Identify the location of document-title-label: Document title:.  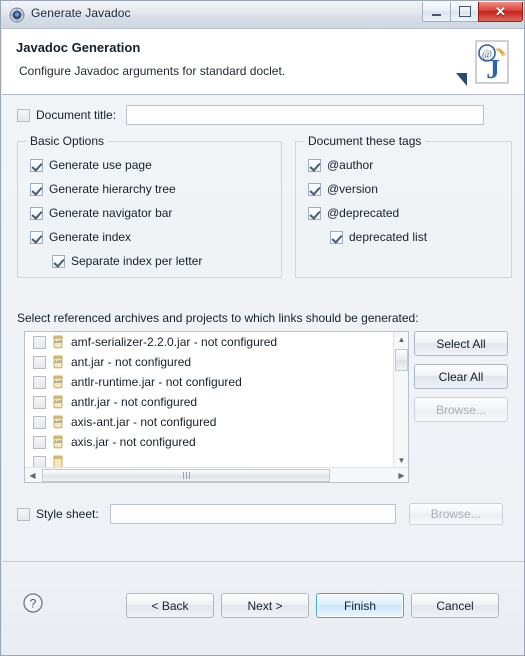
(76, 115).